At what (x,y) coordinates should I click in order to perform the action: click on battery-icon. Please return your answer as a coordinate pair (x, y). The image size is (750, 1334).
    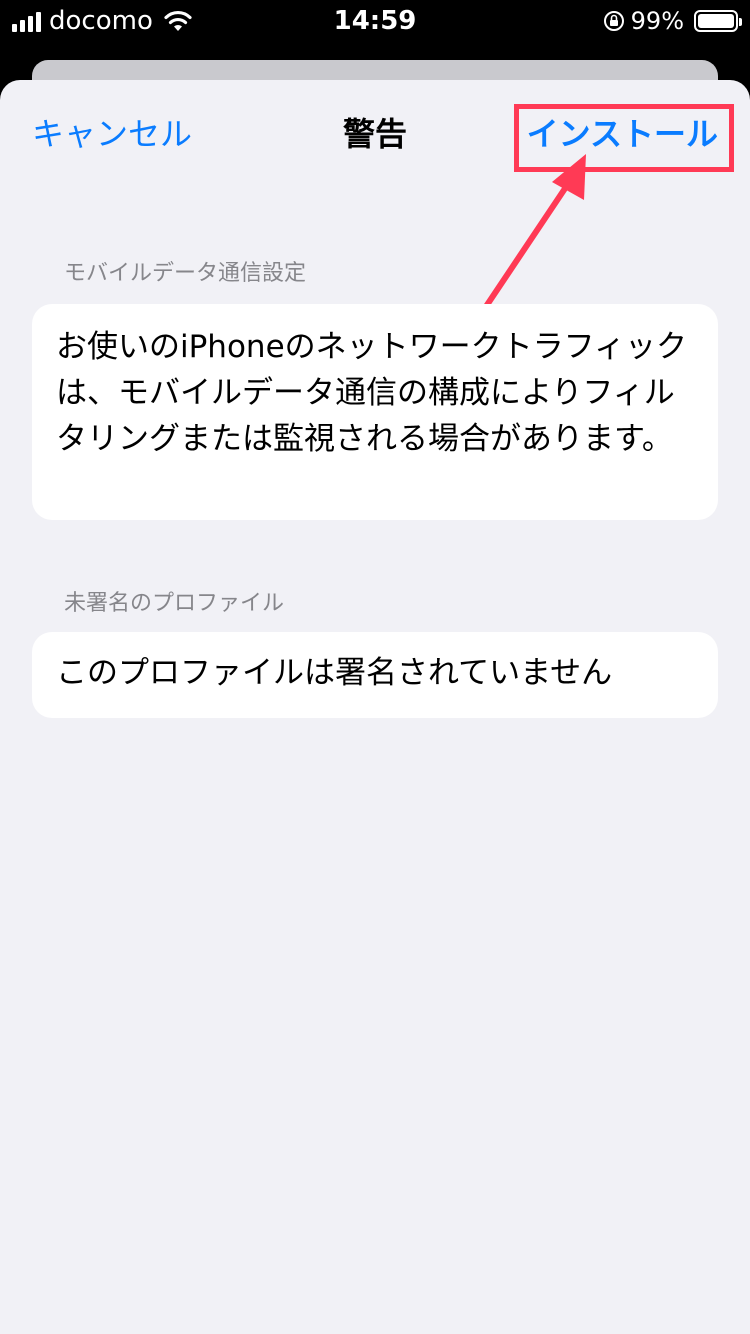
    Looking at the image, I should click on (718, 21).